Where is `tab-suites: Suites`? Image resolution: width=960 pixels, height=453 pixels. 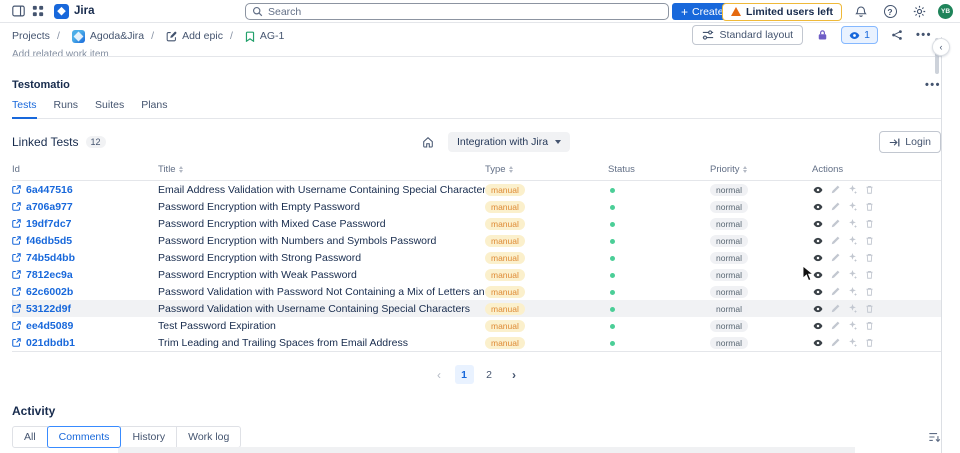
tab-suites: Suites is located at coordinates (109, 108).